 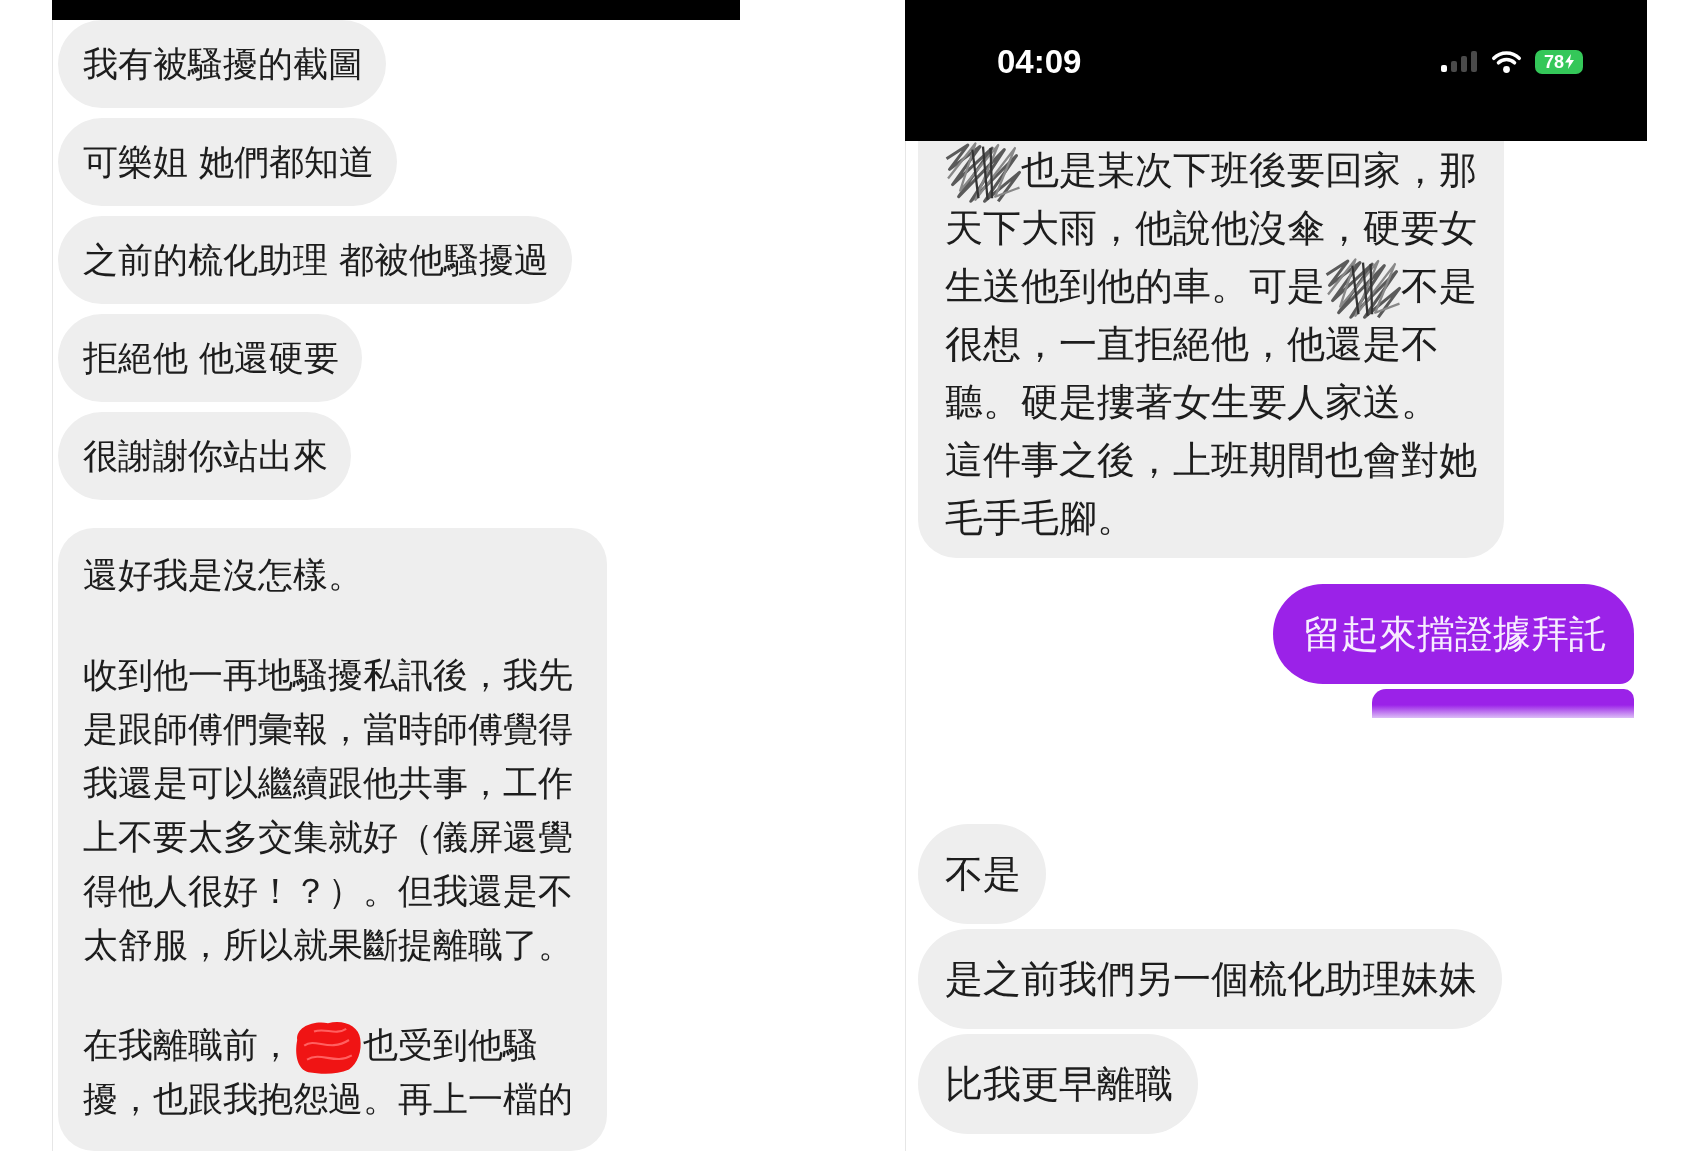 What do you see at coordinates (1459, 61) in the screenshot?
I see `signal-icon` at bounding box center [1459, 61].